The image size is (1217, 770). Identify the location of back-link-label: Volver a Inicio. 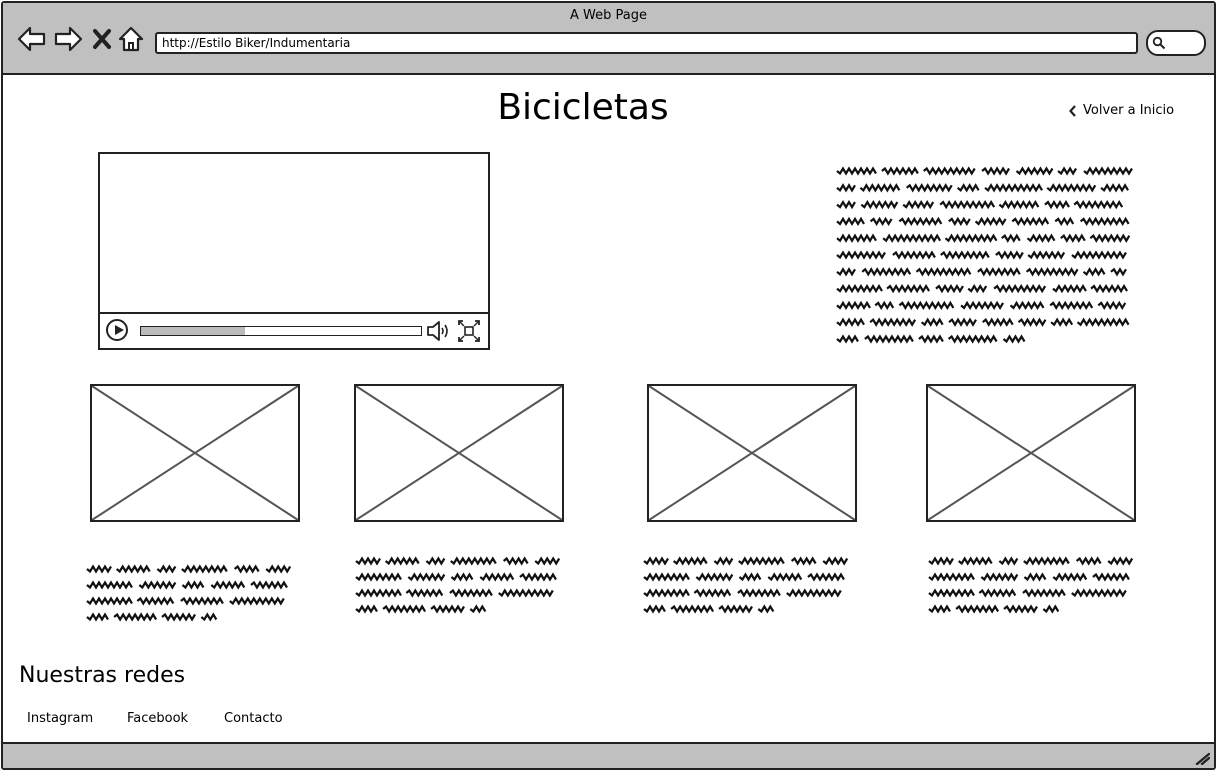
(1129, 110).